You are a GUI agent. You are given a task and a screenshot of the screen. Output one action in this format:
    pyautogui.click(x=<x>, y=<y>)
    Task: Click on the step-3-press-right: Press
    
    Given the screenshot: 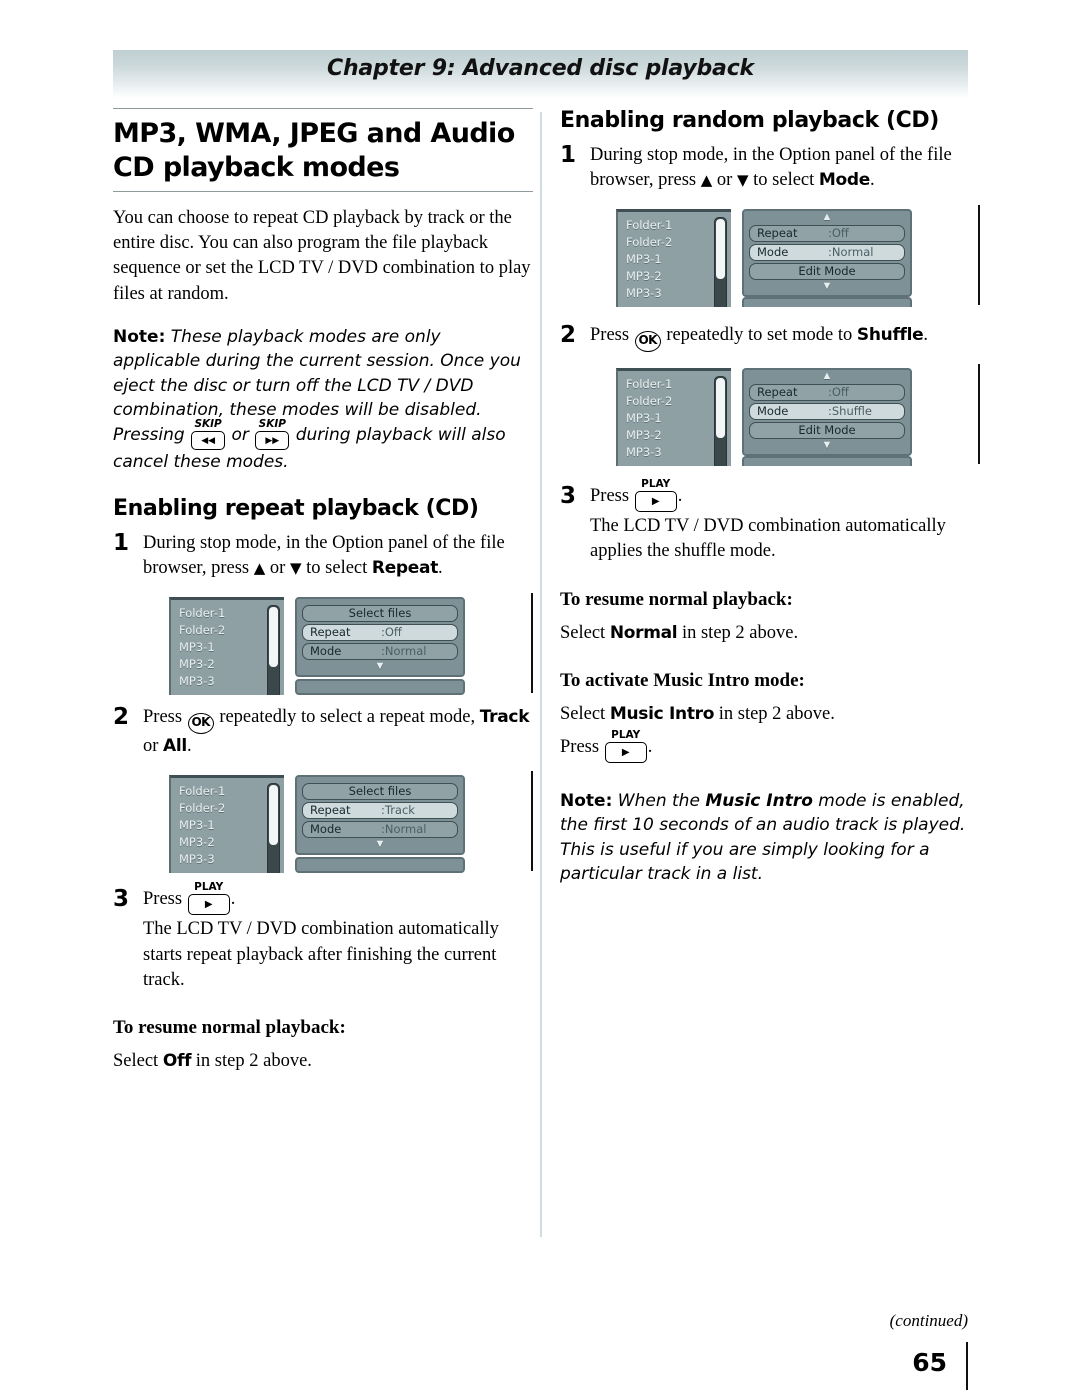 What is the action you would take?
    pyautogui.click(x=610, y=496)
    